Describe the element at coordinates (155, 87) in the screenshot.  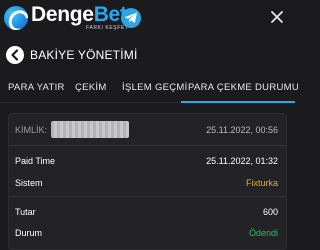
I see `tab-history: İŞLEM GEÇMİ` at that location.